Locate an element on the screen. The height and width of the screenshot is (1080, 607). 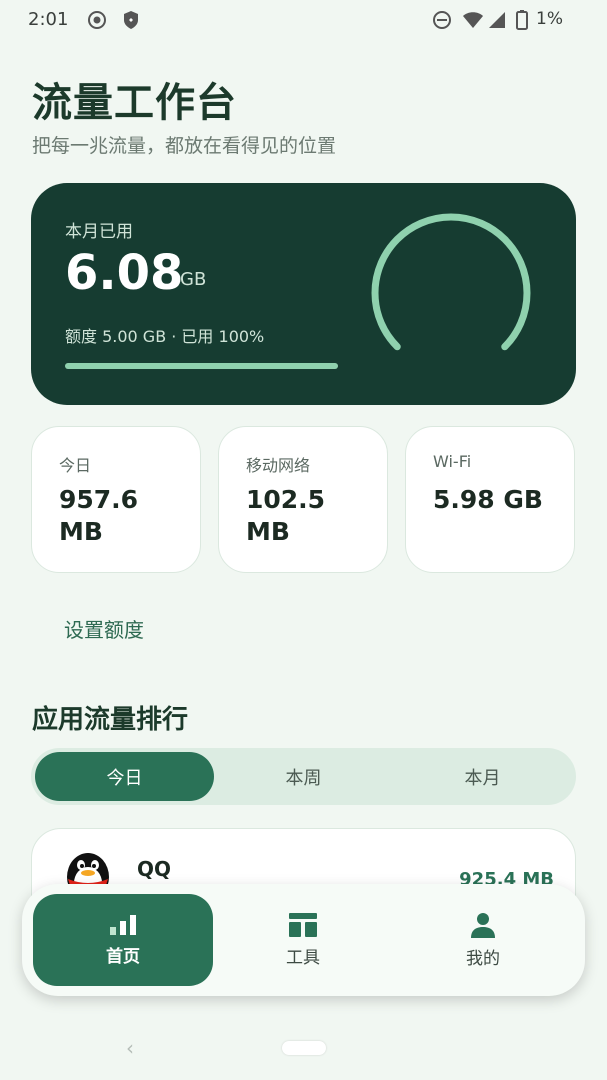
nav-label: 我的 is located at coordinates (483, 958).